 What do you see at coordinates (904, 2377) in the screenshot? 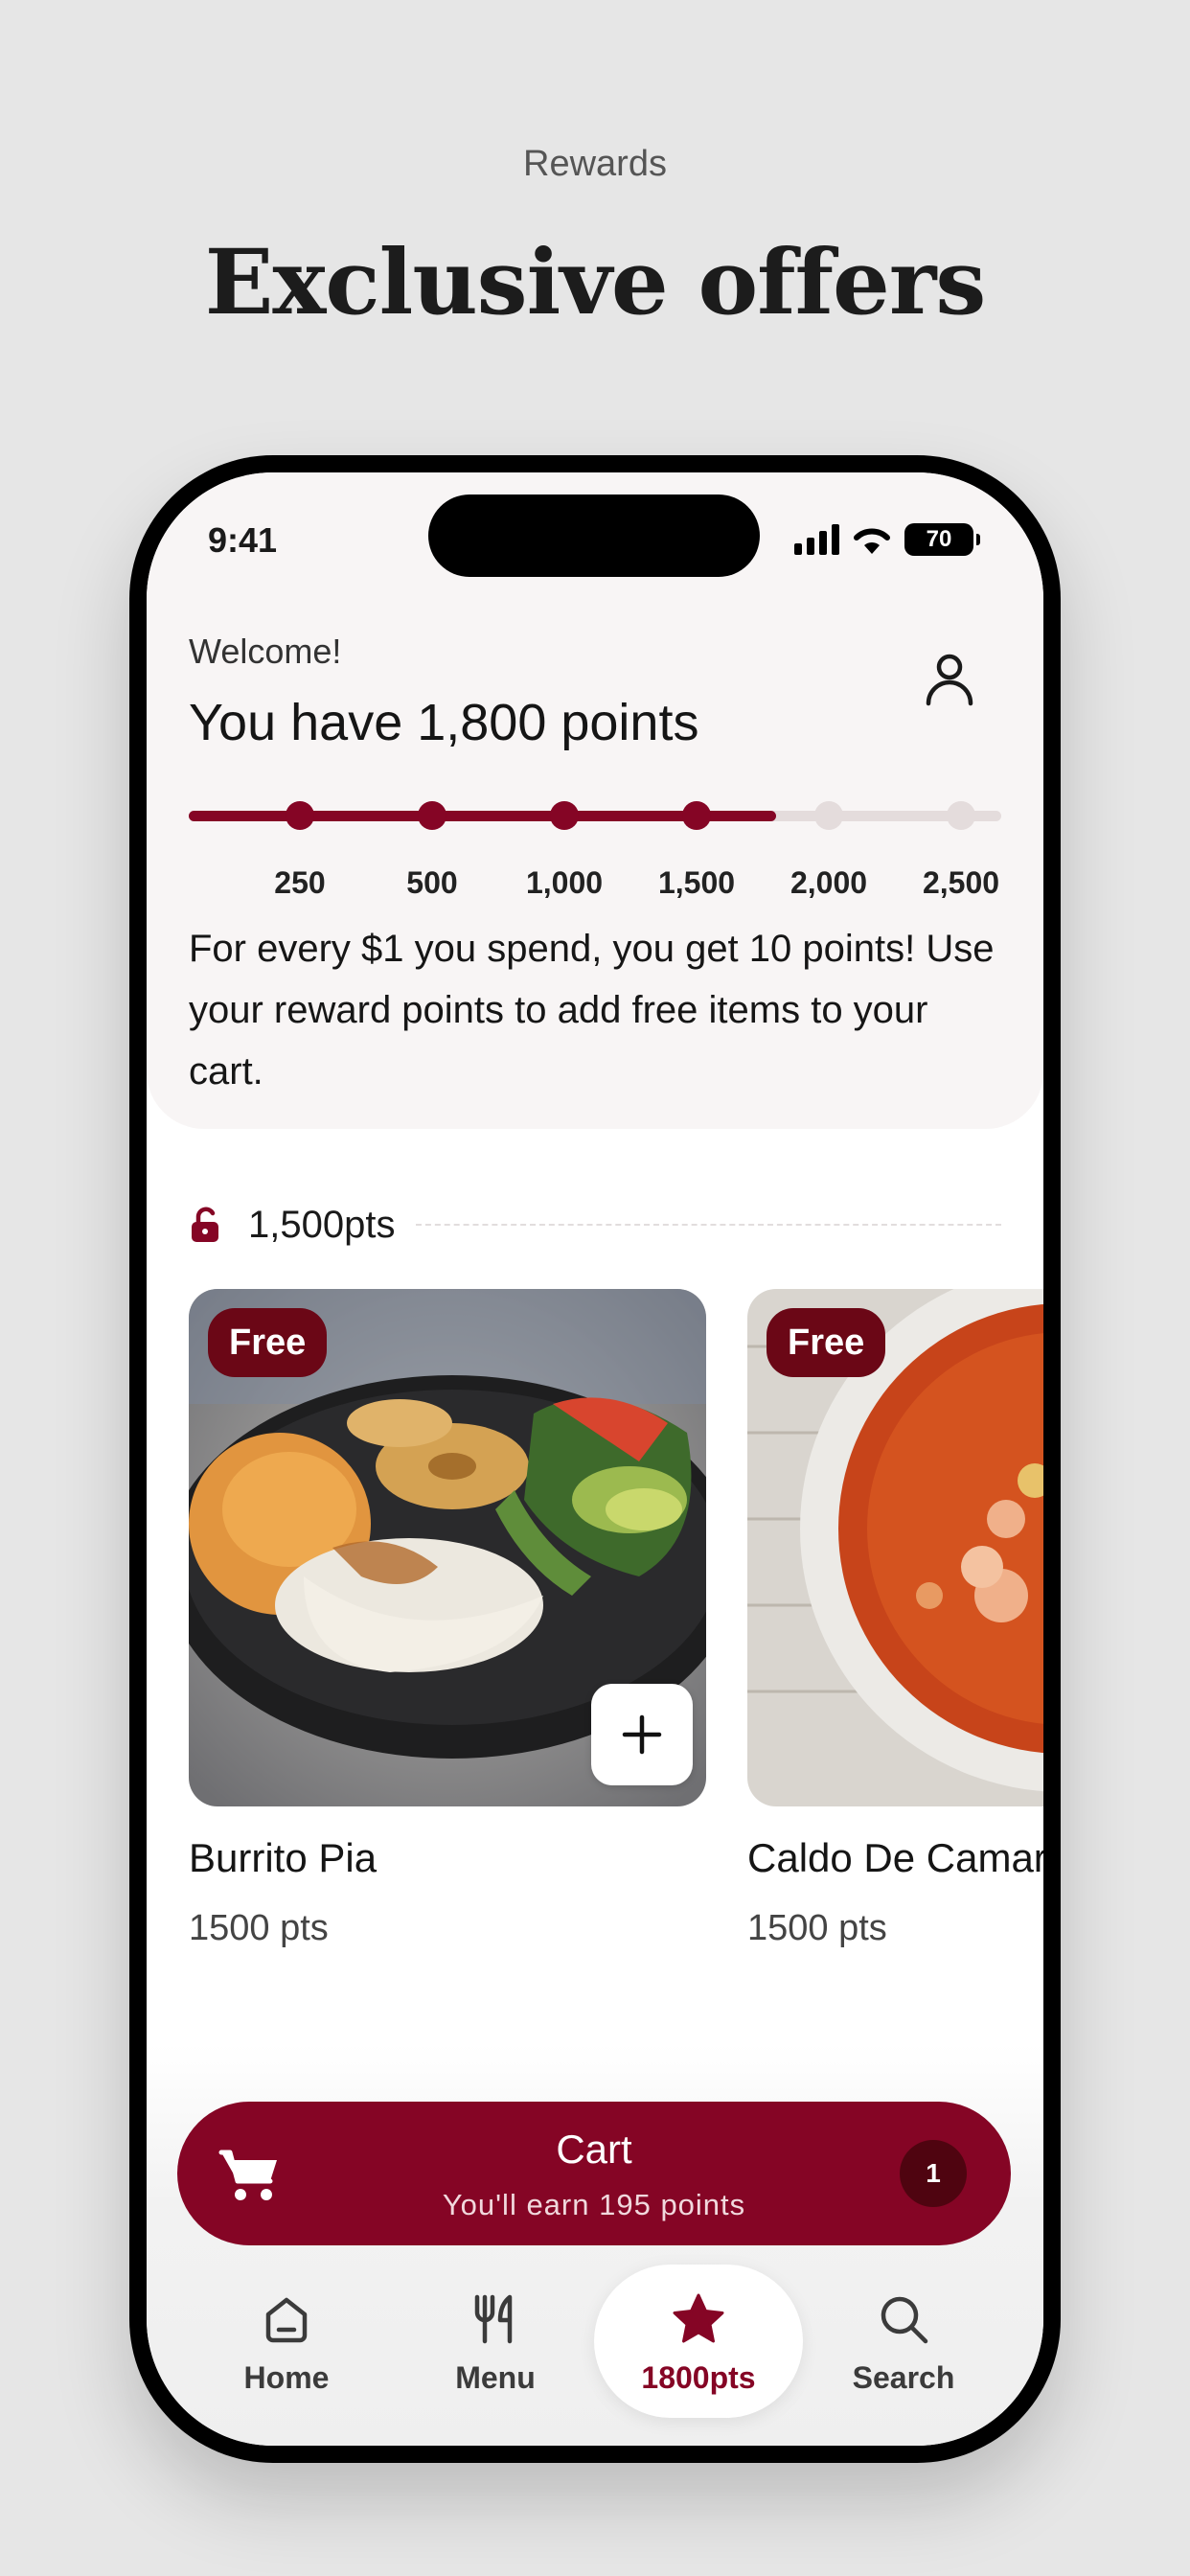
I see `tab-label: Search` at bounding box center [904, 2377].